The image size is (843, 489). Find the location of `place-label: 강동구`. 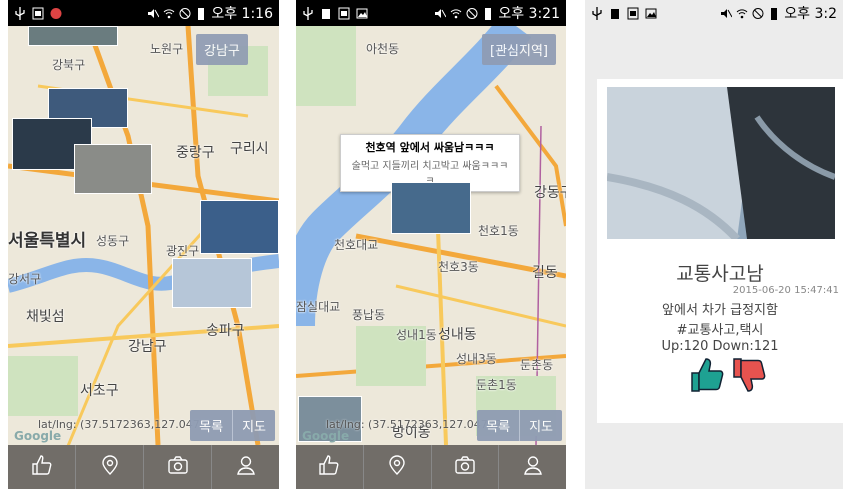

place-label: 강동구 is located at coordinates (550, 193).